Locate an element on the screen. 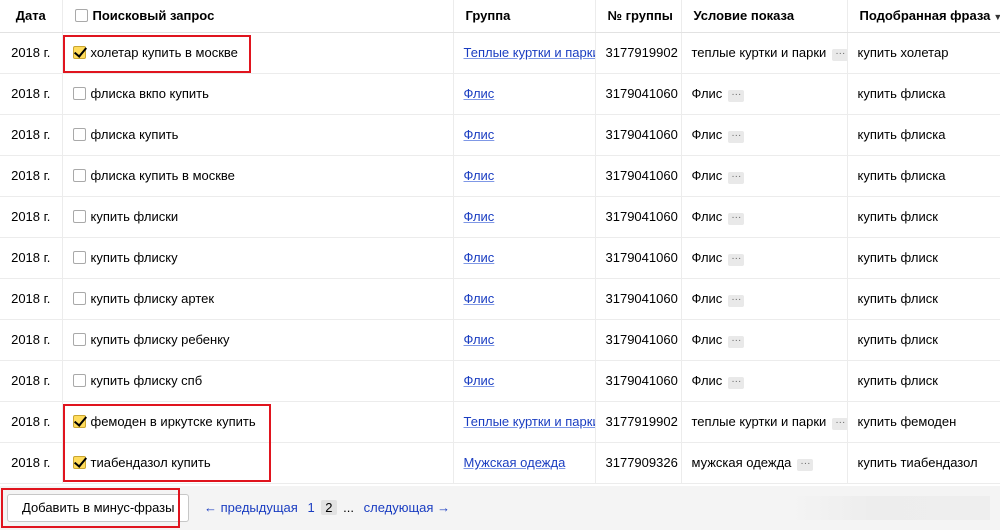 This screenshot has width=1000, height=530. pagination: ← предыдущая 1 2 ... следующая → is located at coordinates (327, 507).